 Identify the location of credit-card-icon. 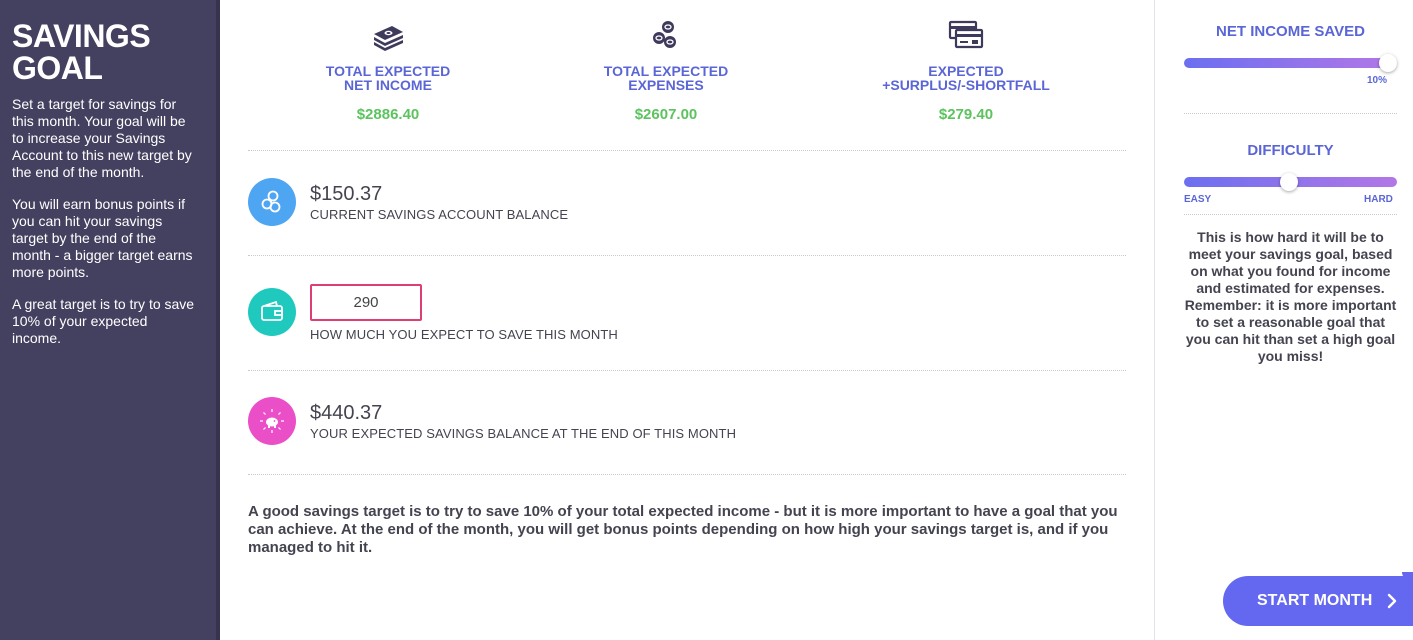
(966, 34).